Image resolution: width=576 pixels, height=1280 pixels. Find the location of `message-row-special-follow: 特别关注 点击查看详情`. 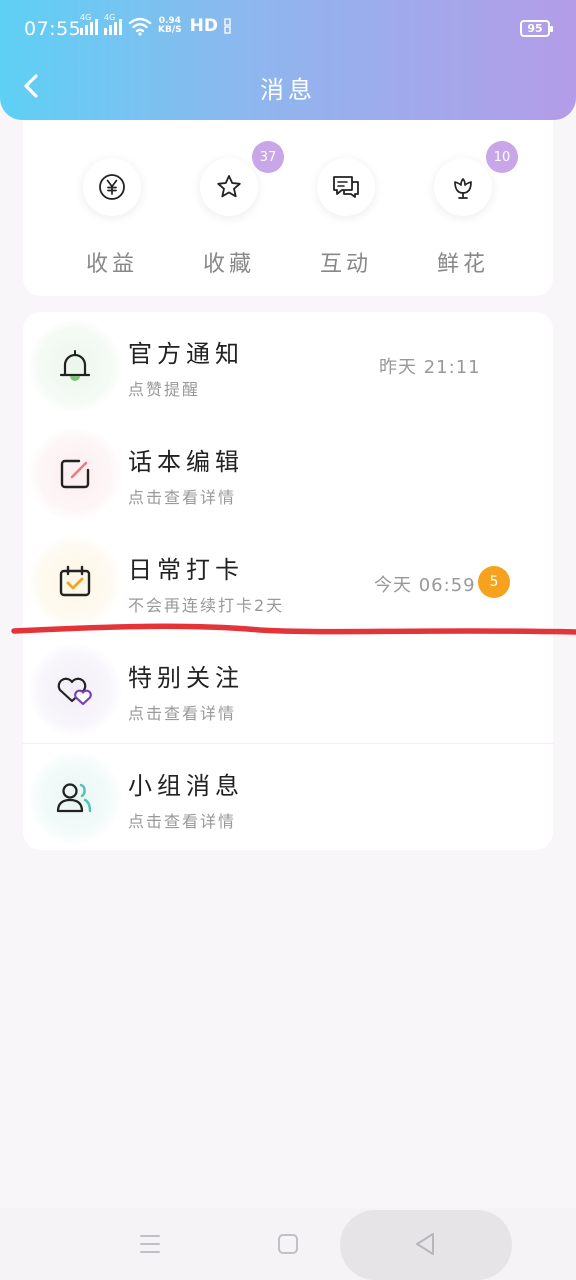

message-row-special-follow: 特别关注 点击查看详情 is located at coordinates (288, 690).